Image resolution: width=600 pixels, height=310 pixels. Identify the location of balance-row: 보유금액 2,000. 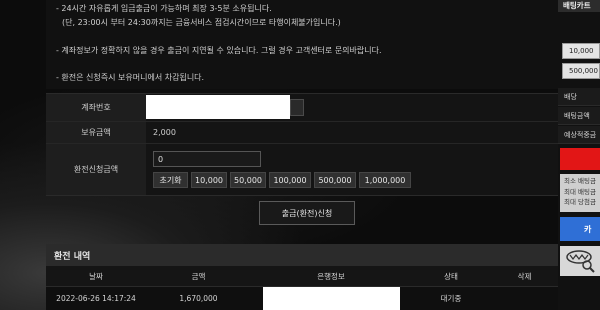
(302, 133).